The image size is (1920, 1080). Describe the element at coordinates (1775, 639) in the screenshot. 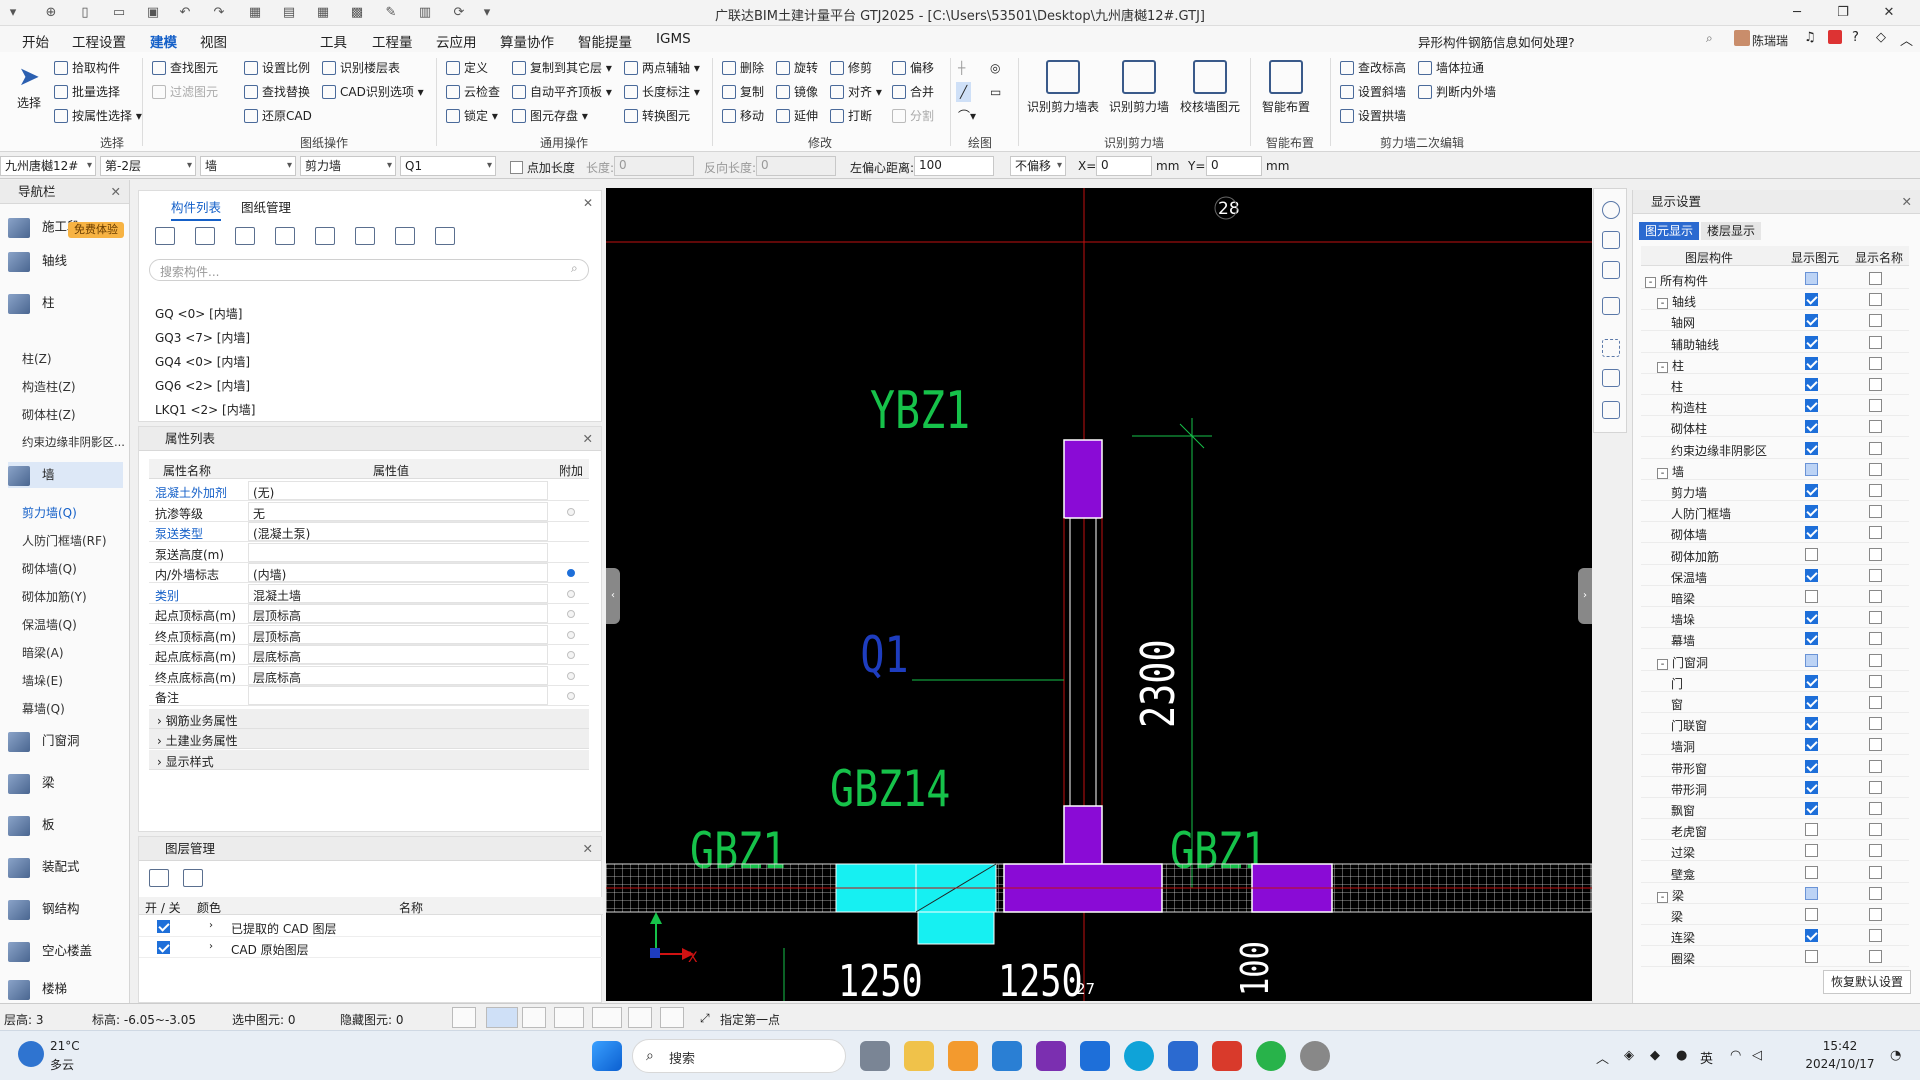

I see `display-row: 幕墙` at that location.